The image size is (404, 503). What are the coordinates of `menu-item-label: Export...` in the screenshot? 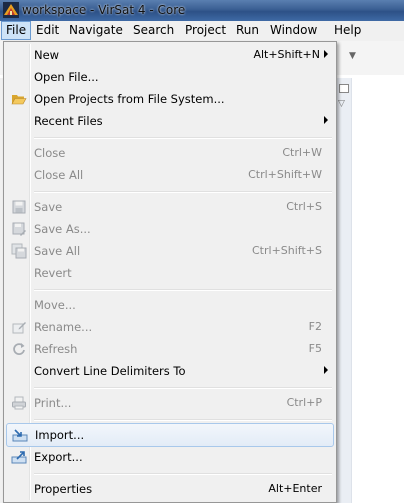 It's located at (58, 457).